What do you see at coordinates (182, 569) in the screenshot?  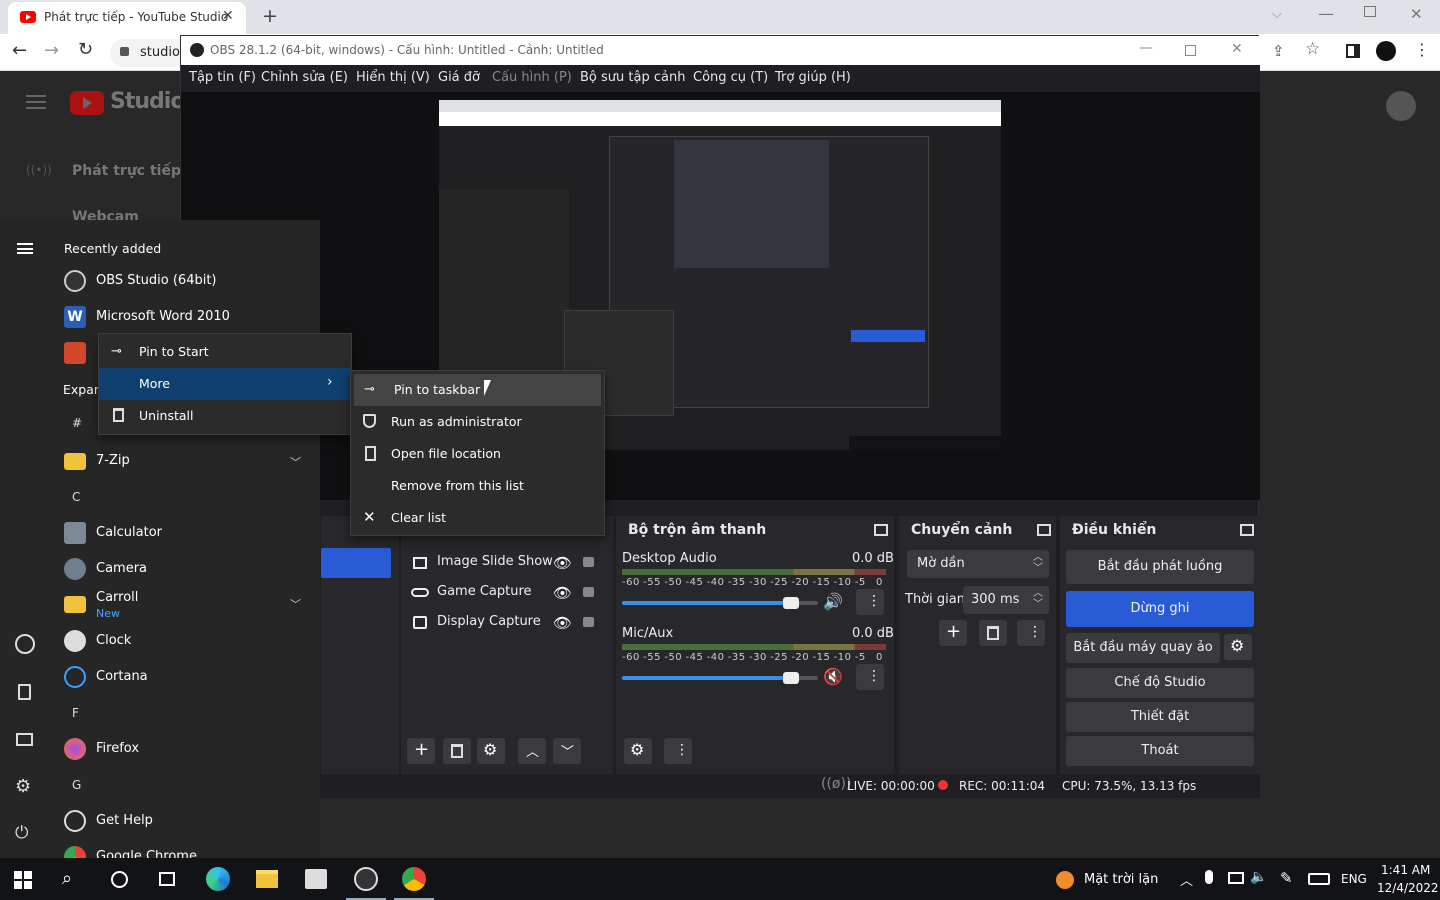 I see `app-camera: Camera` at bounding box center [182, 569].